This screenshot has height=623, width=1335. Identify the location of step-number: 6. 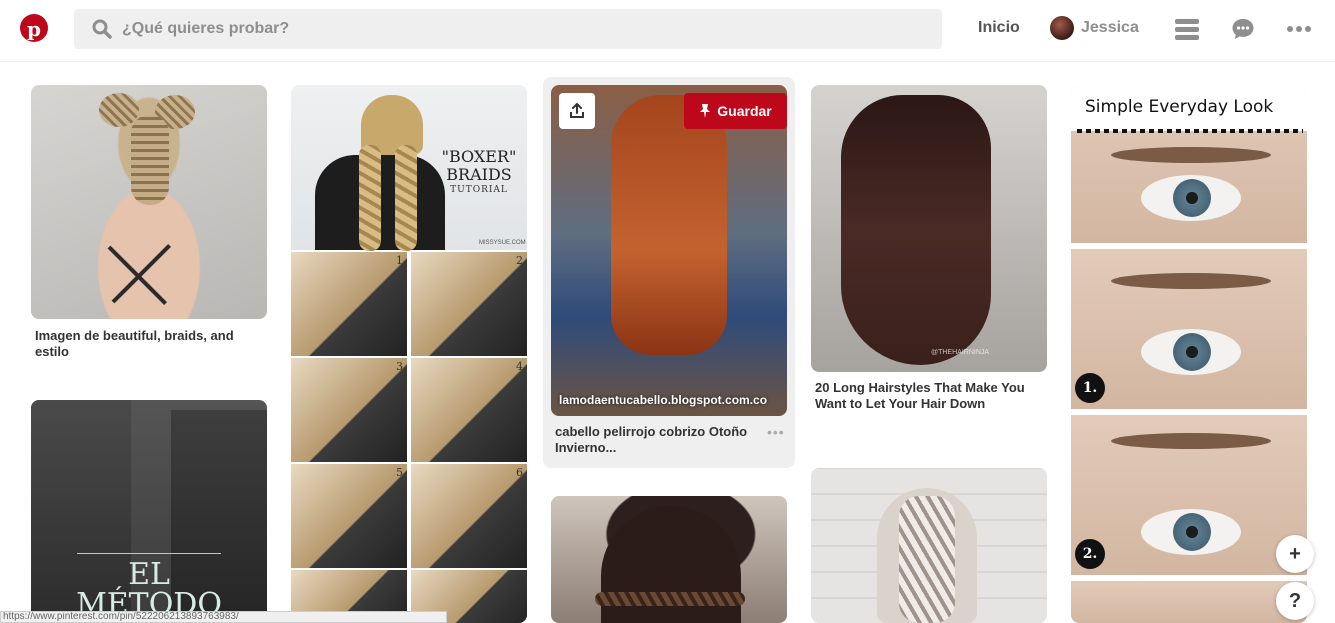
(519, 472).